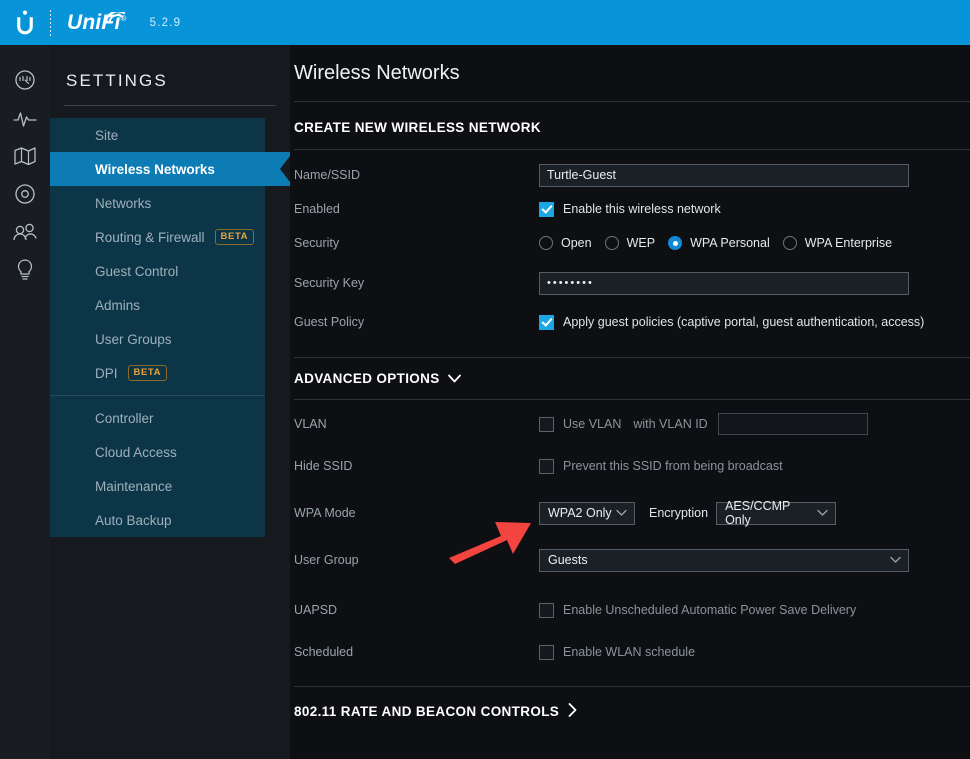 This screenshot has width=970, height=759. I want to click on sidebar-item-wireless-networks: Wireless Networks, so click(171, 169).